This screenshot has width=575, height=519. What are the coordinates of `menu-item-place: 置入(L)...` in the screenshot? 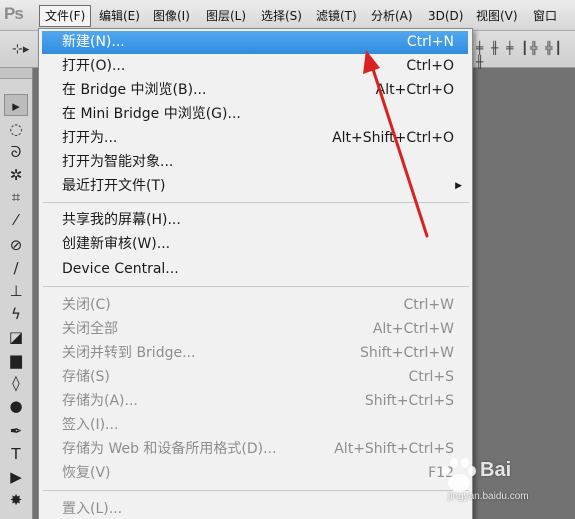 It's located at (255, 508).